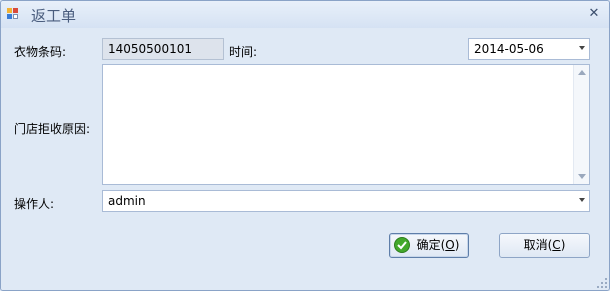  What do you see at coordinates (509, 49) in the screenshot?
I see `time-value: 2014-05-06` at bounding box center [509, 49].